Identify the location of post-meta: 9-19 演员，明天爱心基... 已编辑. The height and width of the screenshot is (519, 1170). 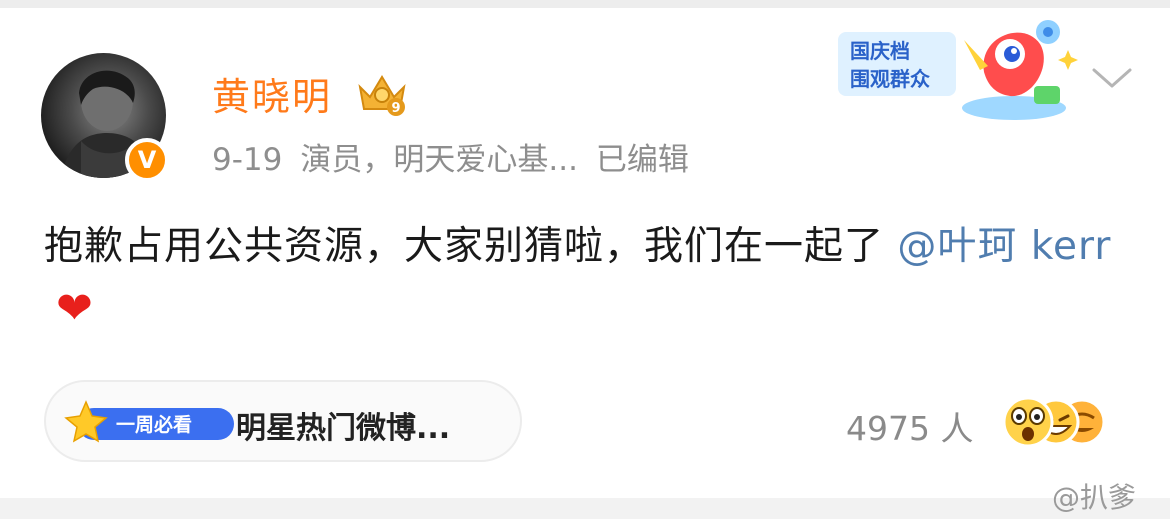
(459, 156).